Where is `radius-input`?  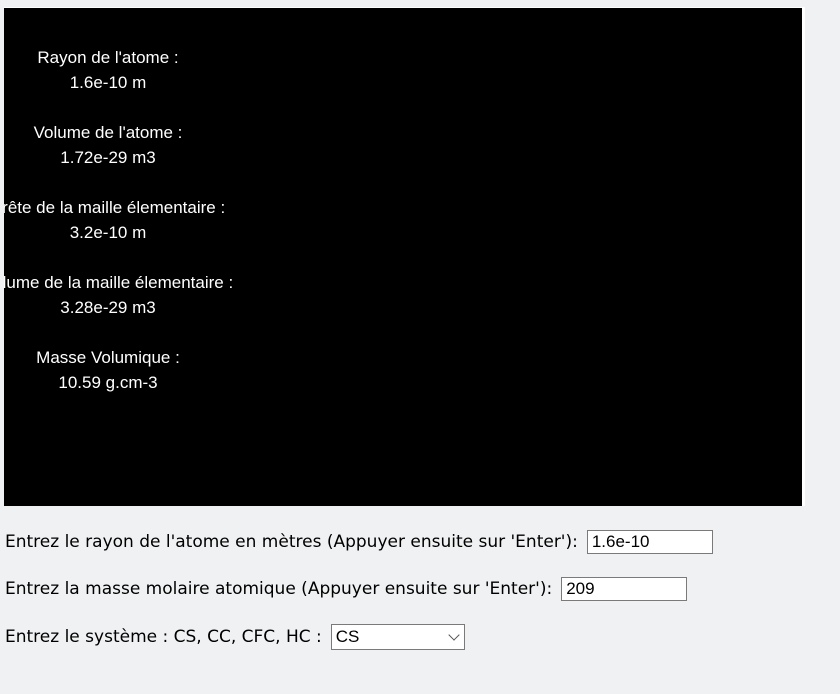
radius-input is located at coordinates (649, 542).